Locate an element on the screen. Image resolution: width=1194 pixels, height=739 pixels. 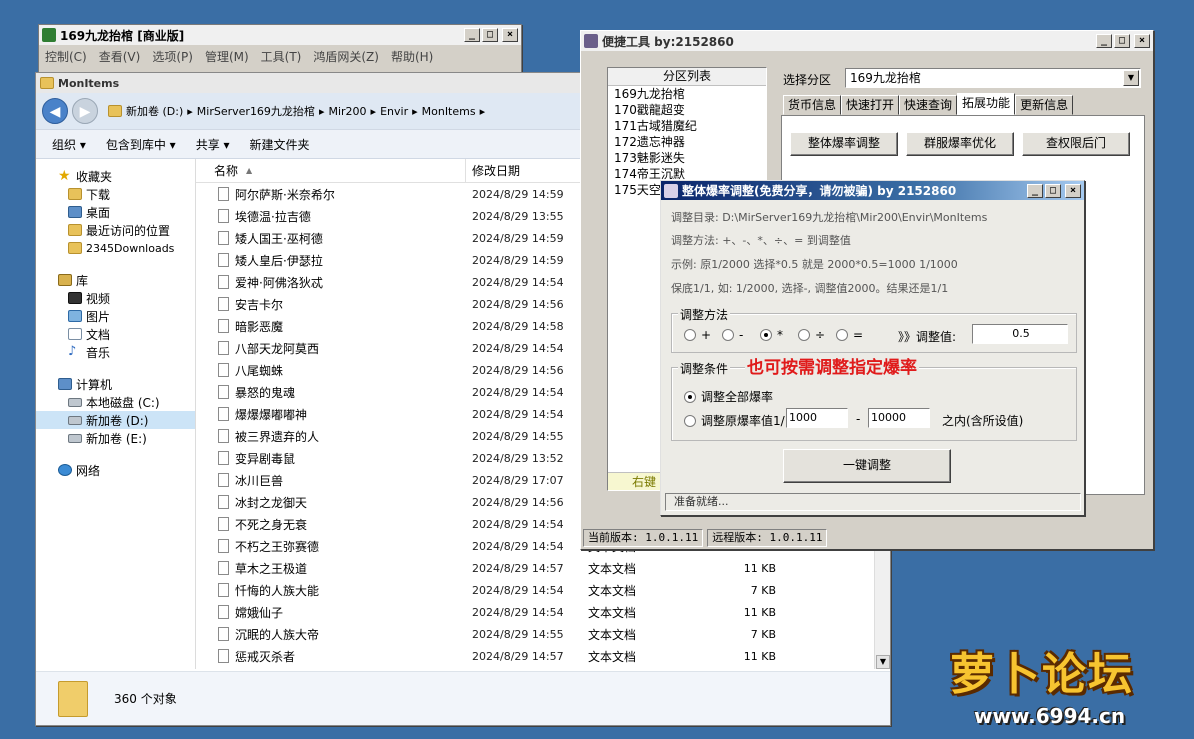
partition-item: 170戳龍超变 is located at coordinates (687, 110).